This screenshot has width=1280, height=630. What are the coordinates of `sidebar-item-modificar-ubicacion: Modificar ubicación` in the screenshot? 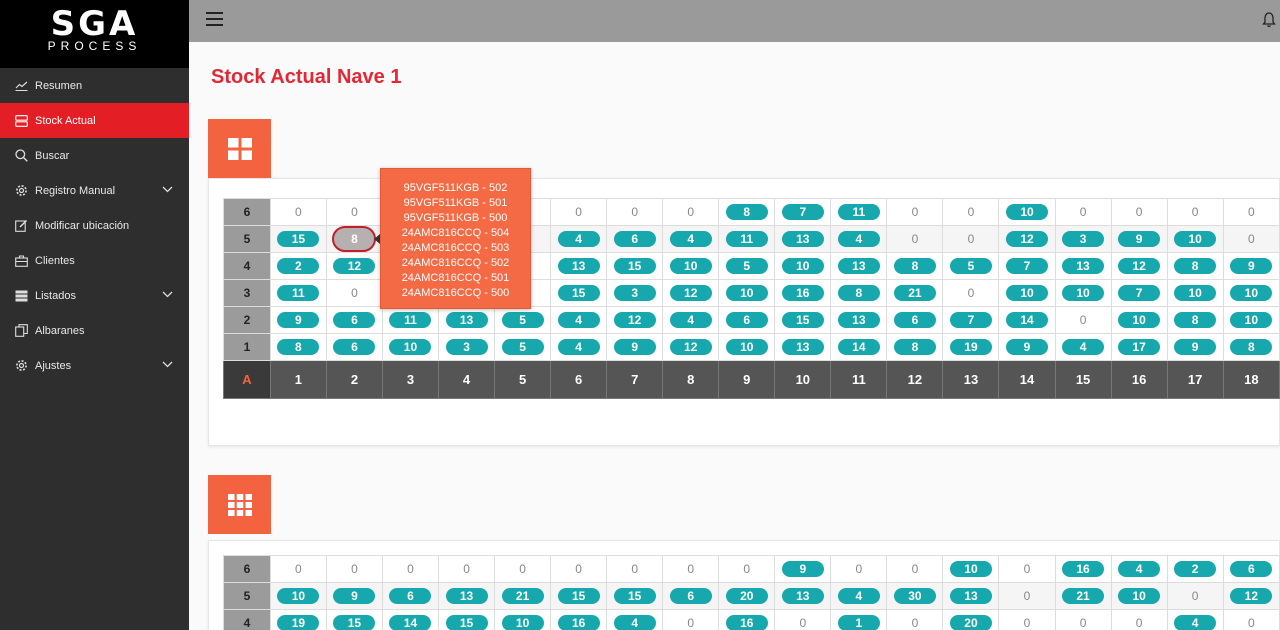 It's located at (94, 225).